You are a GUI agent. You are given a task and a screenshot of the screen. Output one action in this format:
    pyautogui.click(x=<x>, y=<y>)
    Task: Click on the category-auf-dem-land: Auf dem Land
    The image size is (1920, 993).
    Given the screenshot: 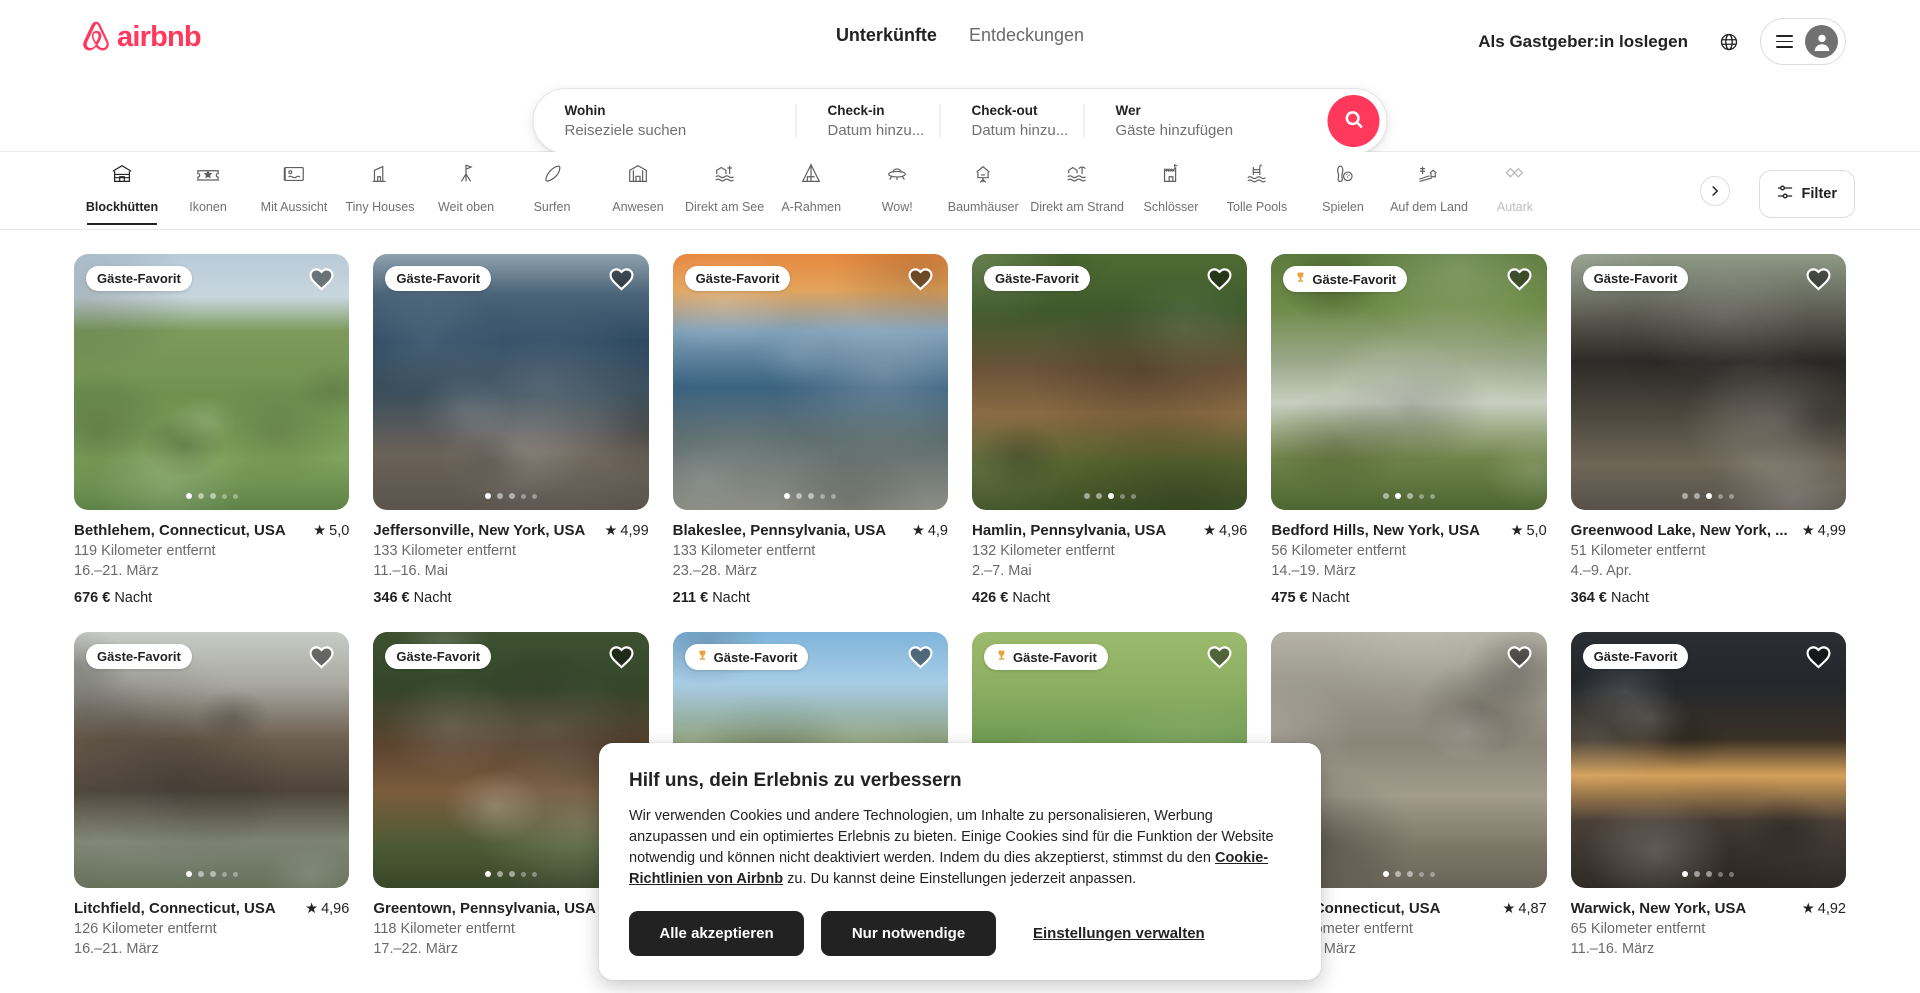 What is the action you would take?
    pyautogui.click(x=1429, y=193)
    